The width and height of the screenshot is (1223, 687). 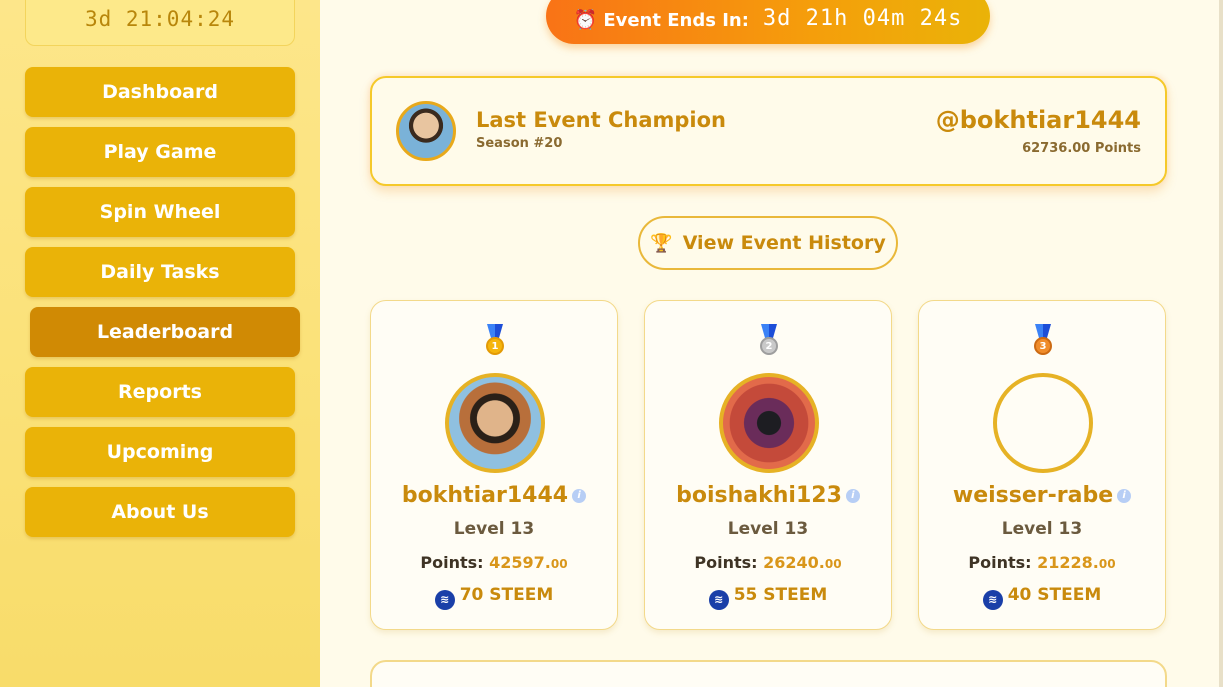 What do you see at coordinates (506, 595) in the screenshot?
I see `reward-value: 70 STEEM` at bounding box center [506, 595].